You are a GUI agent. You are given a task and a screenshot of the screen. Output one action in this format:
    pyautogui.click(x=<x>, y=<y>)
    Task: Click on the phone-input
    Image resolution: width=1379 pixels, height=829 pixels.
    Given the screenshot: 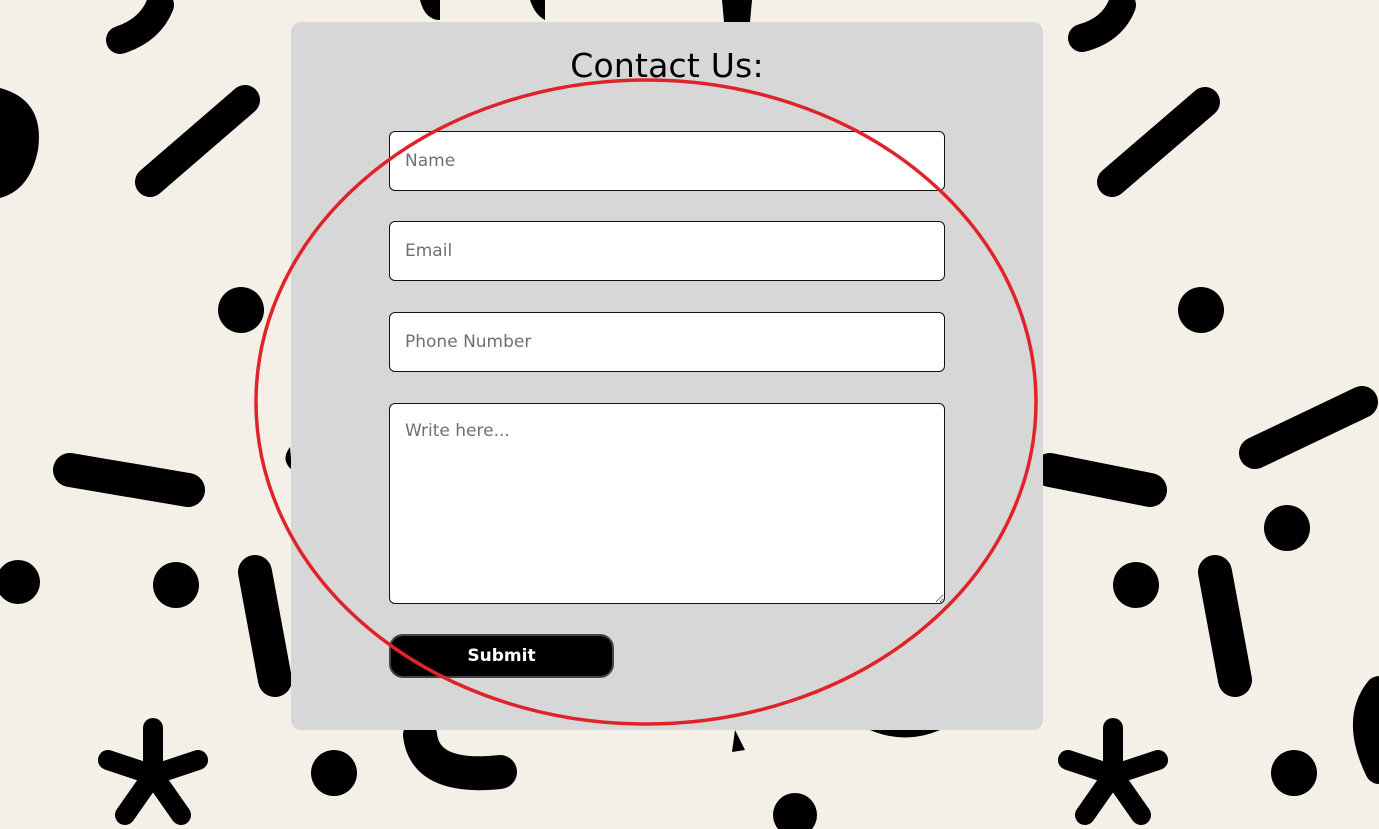 What is the action you would take?
    pyautogui.click(x=667, y=342)
    